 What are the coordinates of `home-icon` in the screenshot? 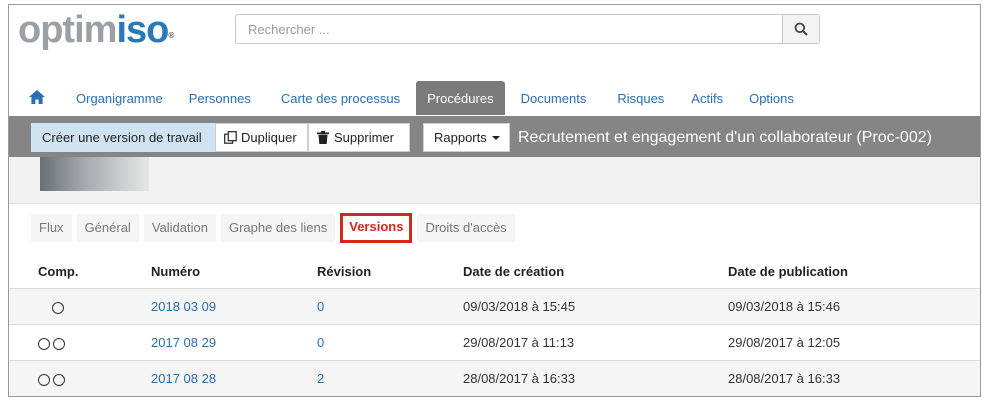 It's located at (37, 97).